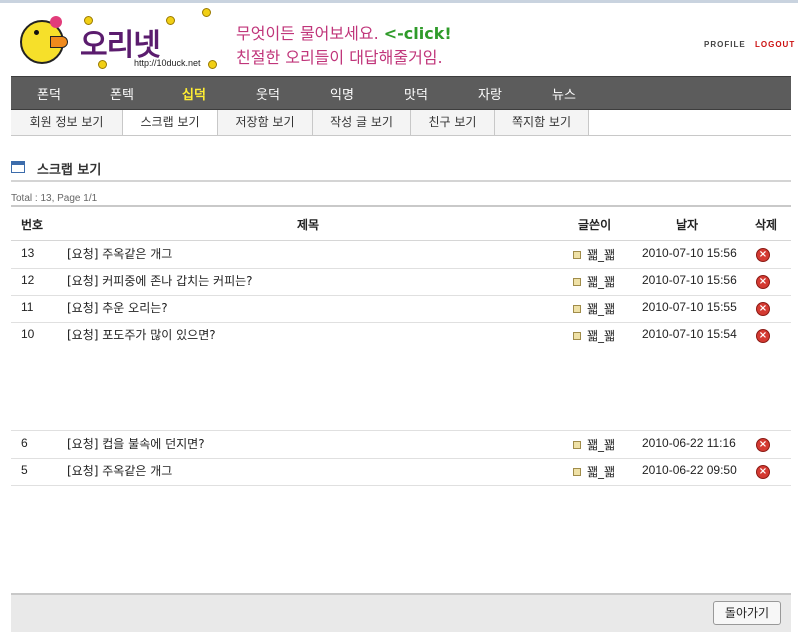  What do you see at coordinates (725, 44) in the screenshot?
I see `profile-link: PROFILE` at bounding box center [725, 44].